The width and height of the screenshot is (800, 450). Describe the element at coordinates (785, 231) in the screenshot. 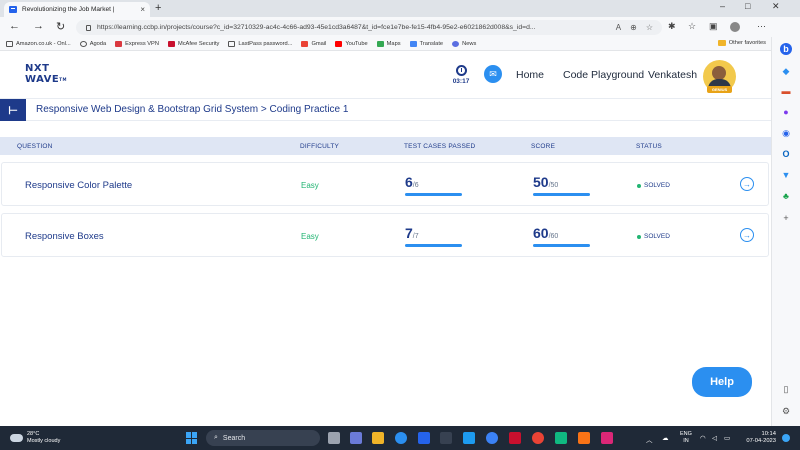

I see `edge-sidebar: b ◆ ▬ ● ◉ O ▼ ♣ + ▯ ⚙` at that location.